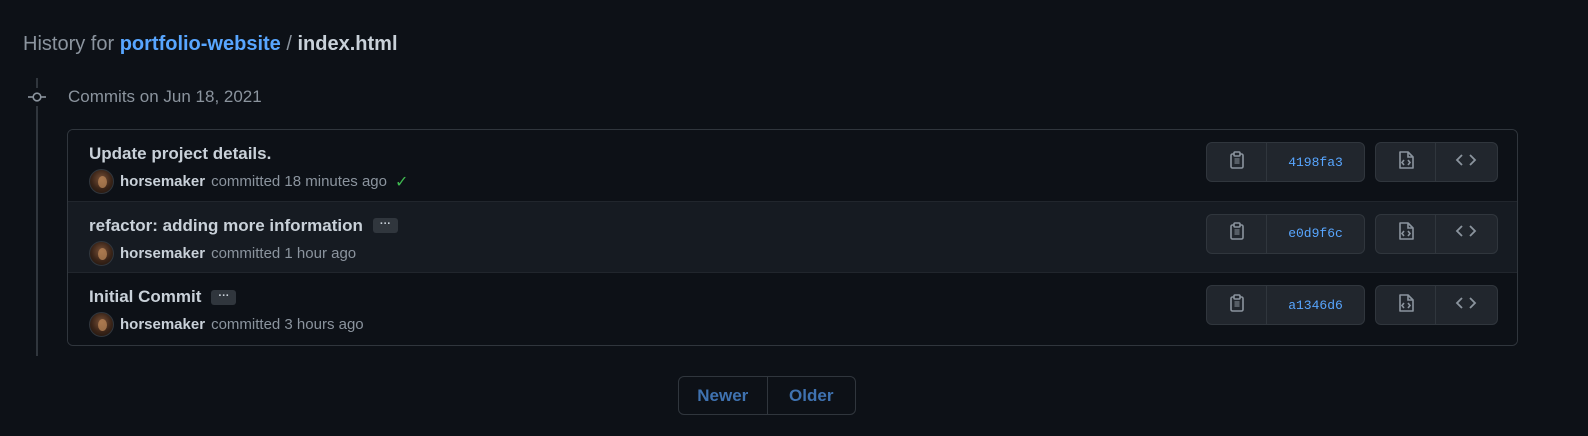 Image resolution: width=1588 pixels, height=436 pixels. Describe the element at coordinates (145, 297) in the screenshot. I see `commit-message-link: Initial Commit` at that location.